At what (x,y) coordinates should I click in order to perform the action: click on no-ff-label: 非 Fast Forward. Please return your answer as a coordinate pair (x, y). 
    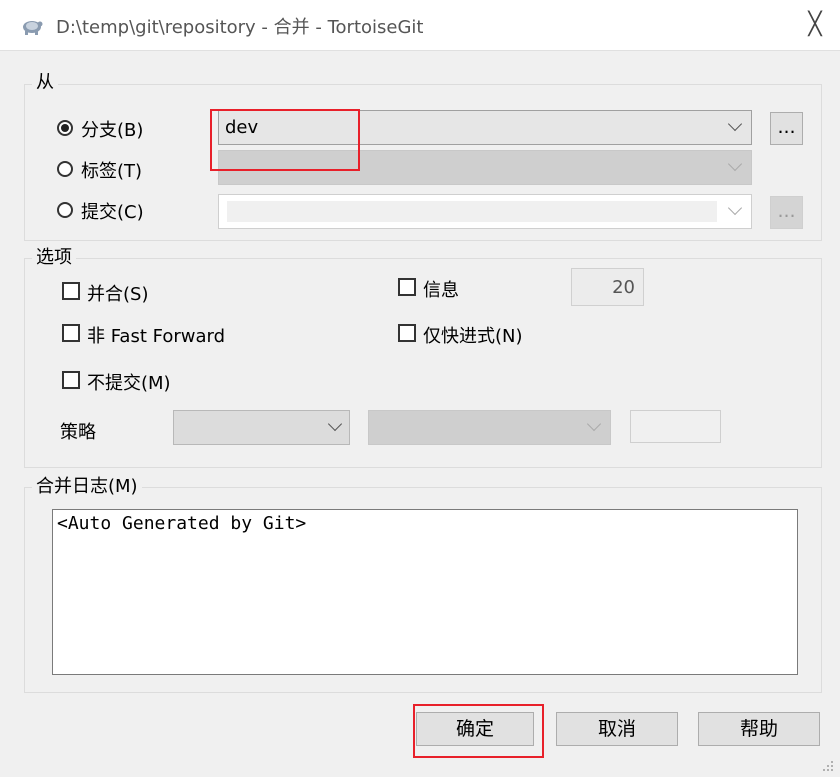
    Looking at the image, I should click on (156, 336).